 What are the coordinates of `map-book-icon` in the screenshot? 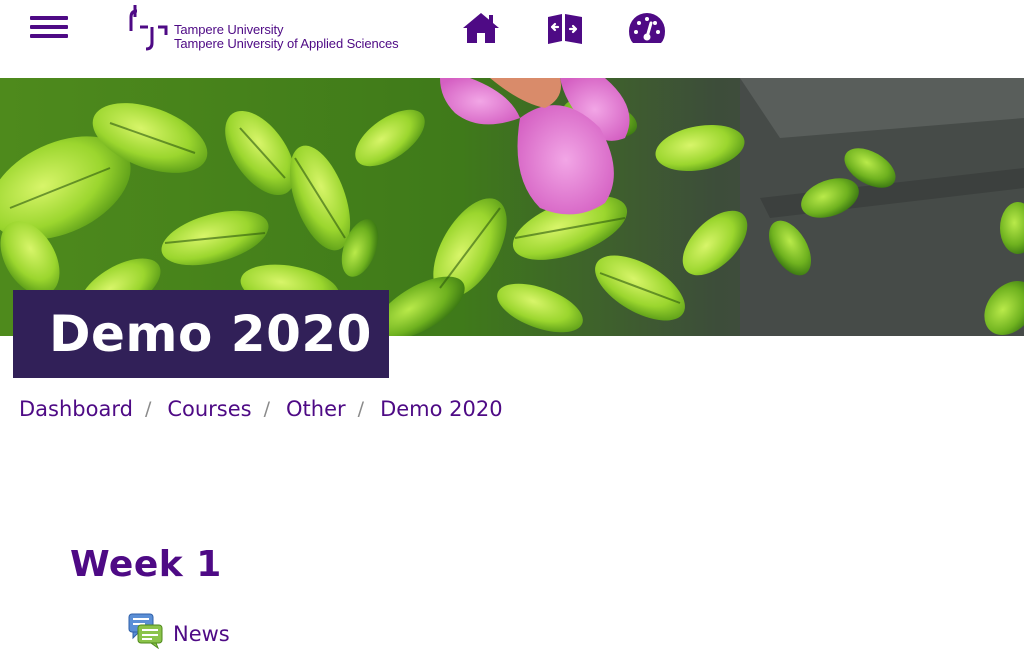 It's located at (565, 28).